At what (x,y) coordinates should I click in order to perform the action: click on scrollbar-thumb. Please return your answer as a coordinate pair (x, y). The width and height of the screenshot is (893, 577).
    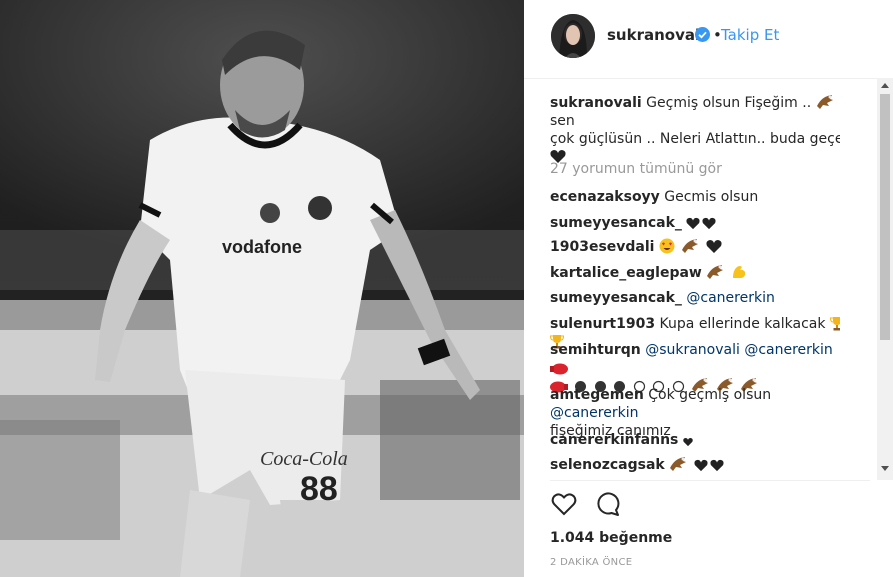
    Looking at the image, I should click on (885, 217).